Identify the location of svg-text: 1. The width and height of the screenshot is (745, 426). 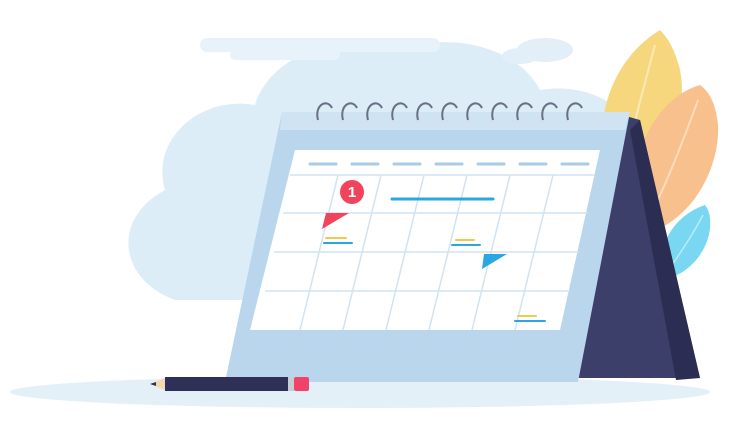
(352, 192).